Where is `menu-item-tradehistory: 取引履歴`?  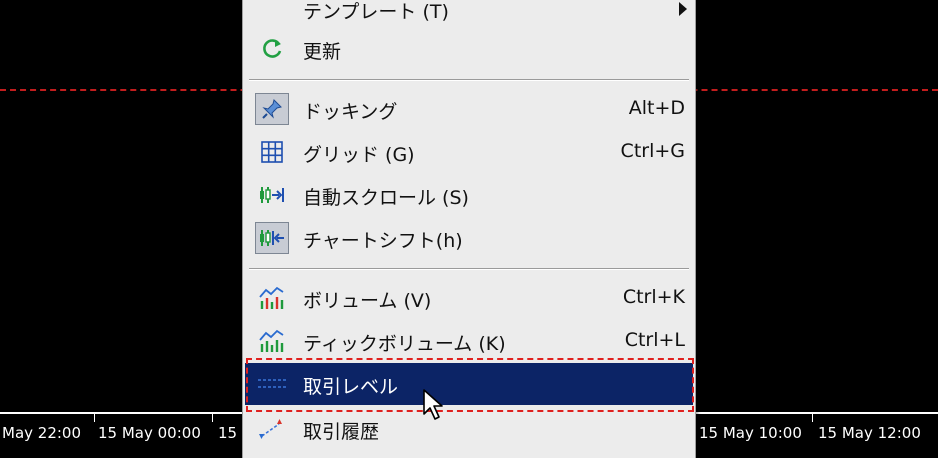
menu-item-tradehistory: 取引履歴 is located at coordinates (469, 429).